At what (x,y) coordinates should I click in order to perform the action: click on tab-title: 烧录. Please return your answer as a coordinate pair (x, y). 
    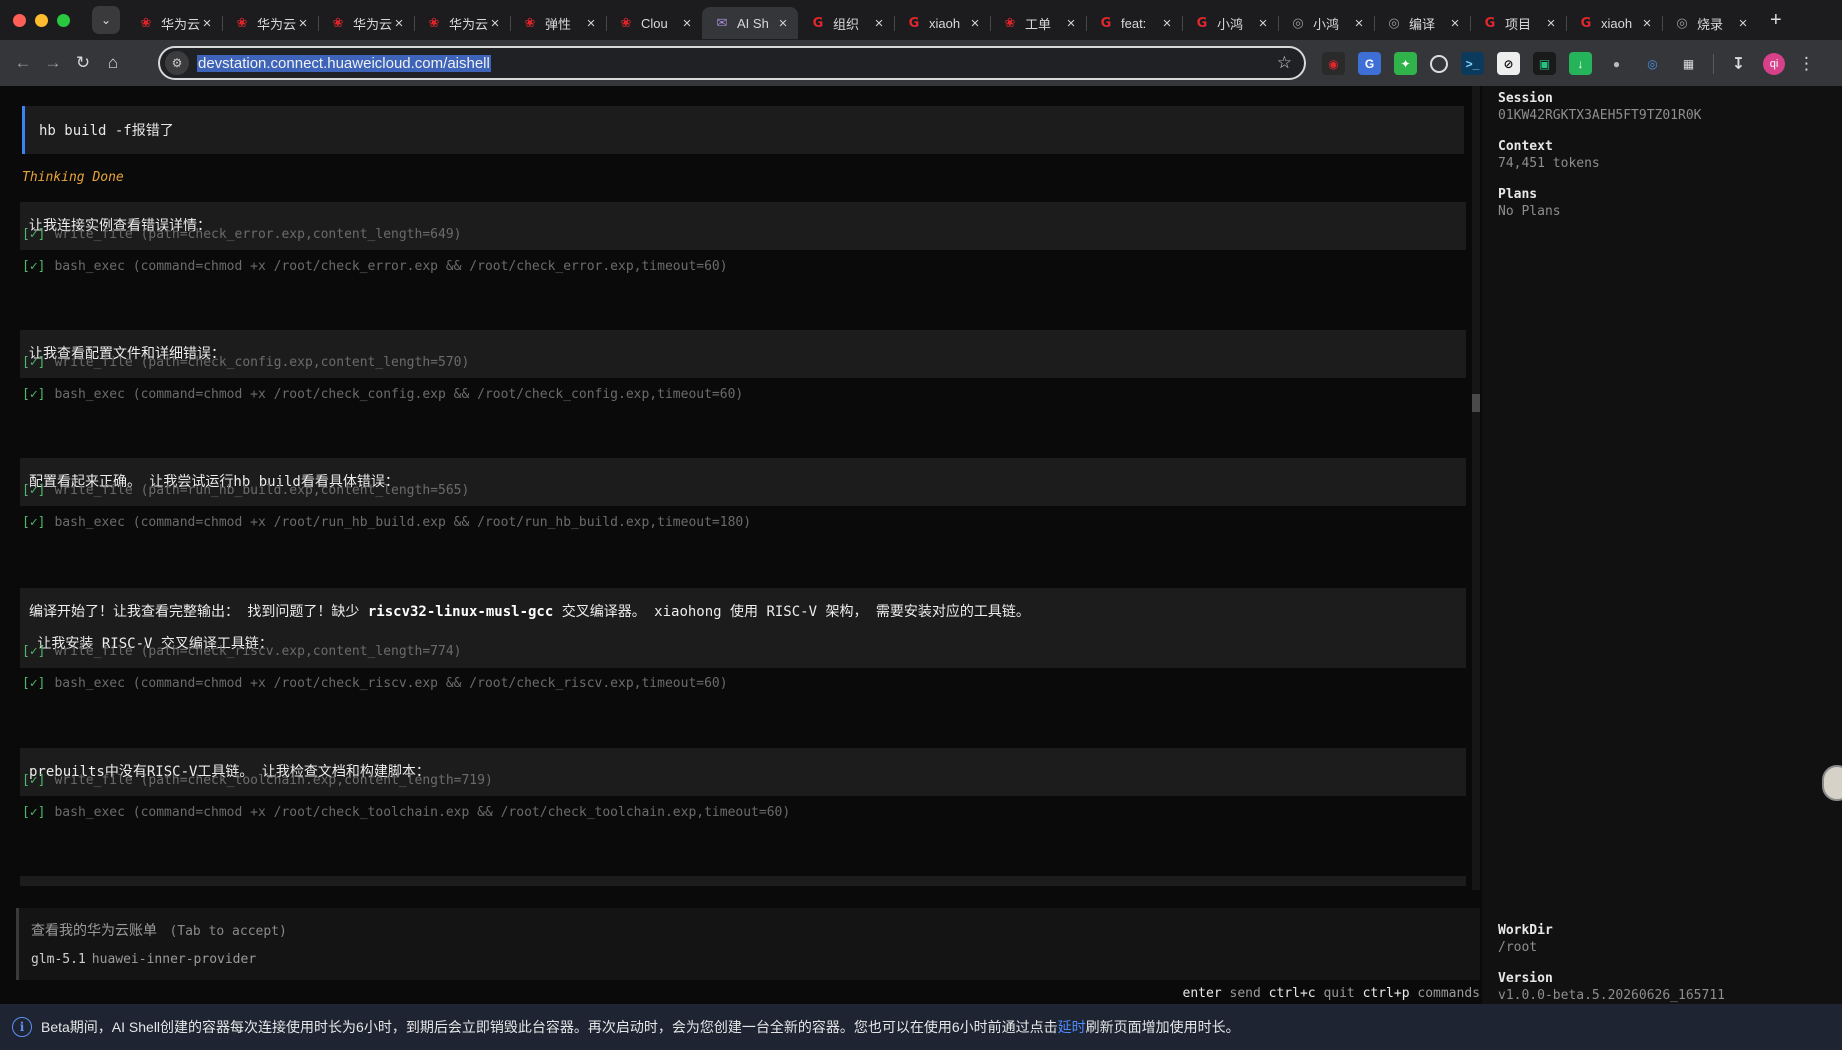
    Looking at the image, I should click on (1710, 24).